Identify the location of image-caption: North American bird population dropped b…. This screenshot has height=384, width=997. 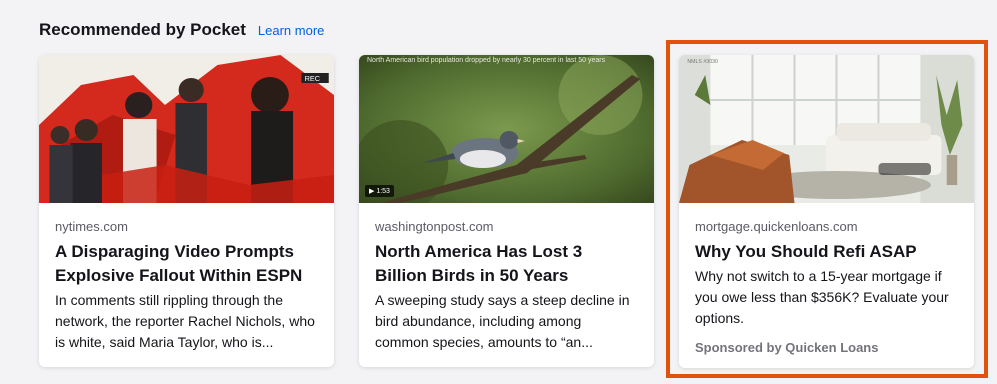
(486, 60).